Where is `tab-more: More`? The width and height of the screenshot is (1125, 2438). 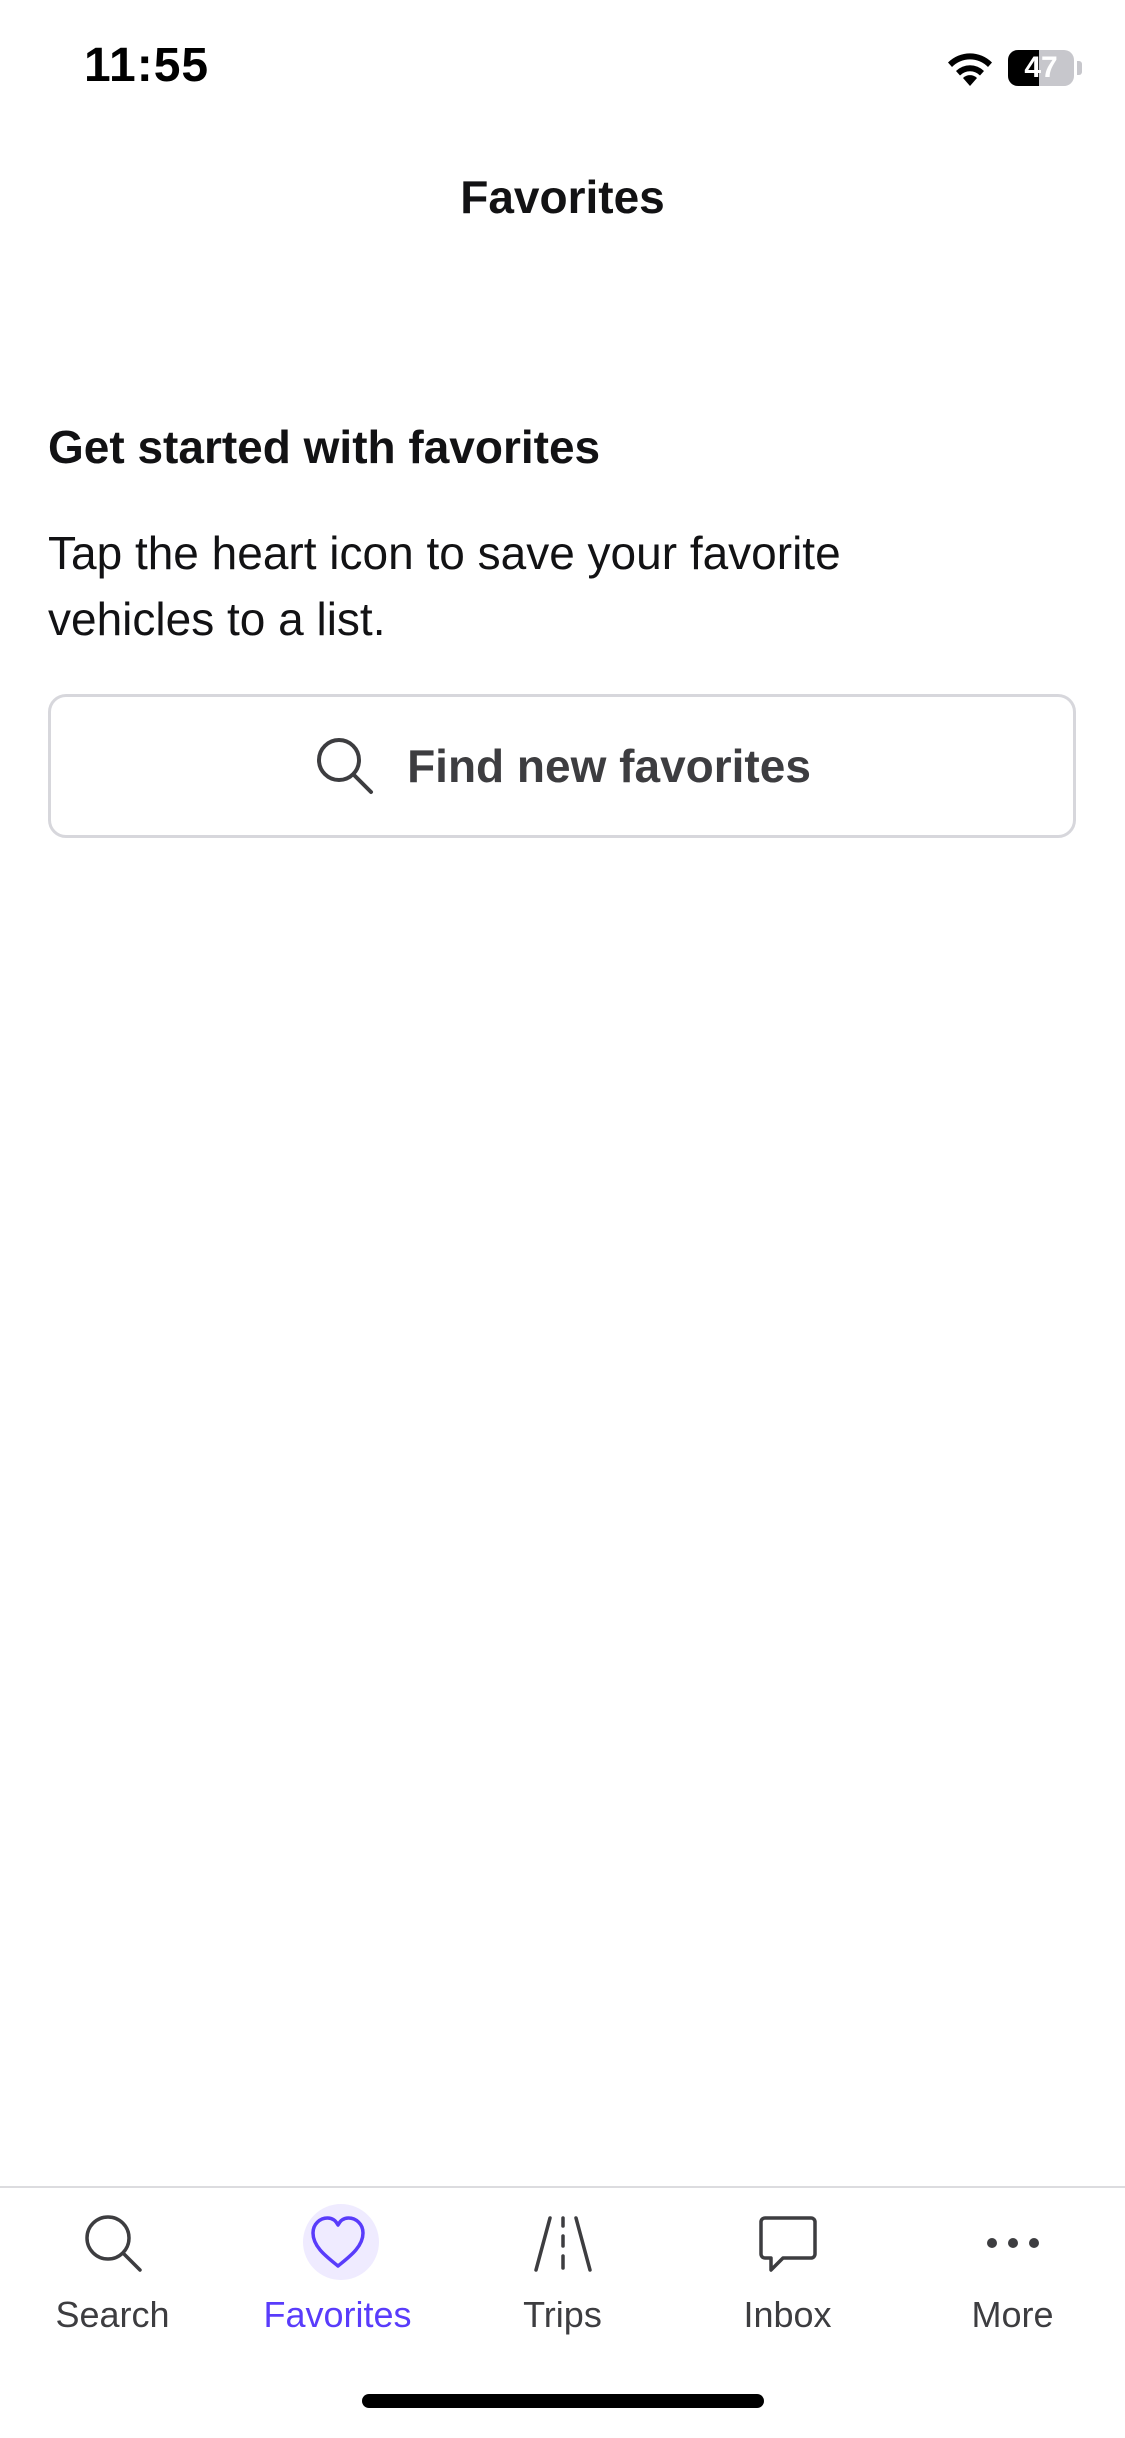
tab-more: More is located at coordinates (1012, 2278).